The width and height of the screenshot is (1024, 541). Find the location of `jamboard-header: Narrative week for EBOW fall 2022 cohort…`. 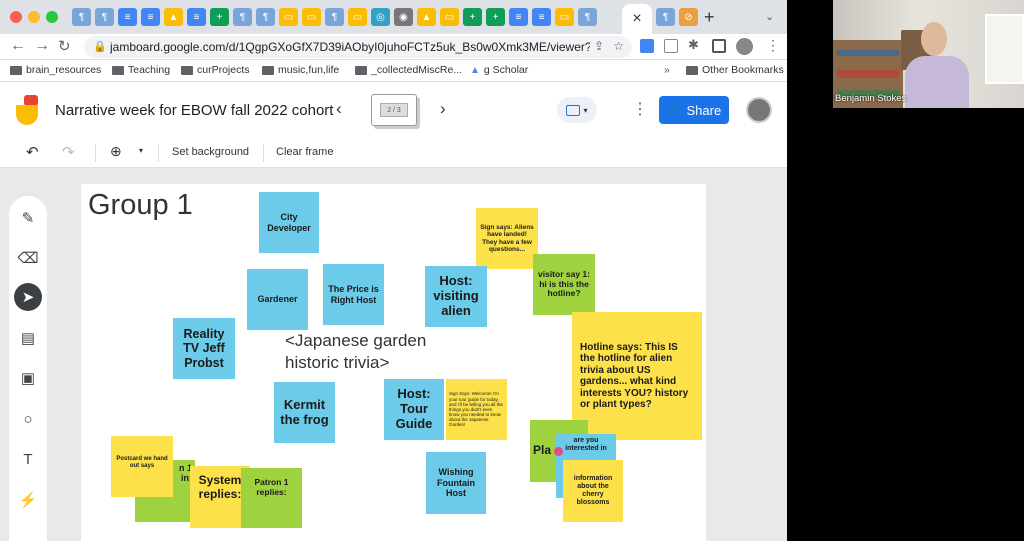

jamboard-header: Narrative week for EBOW fall 2022 cohort… is located at coordinates (393, 110).